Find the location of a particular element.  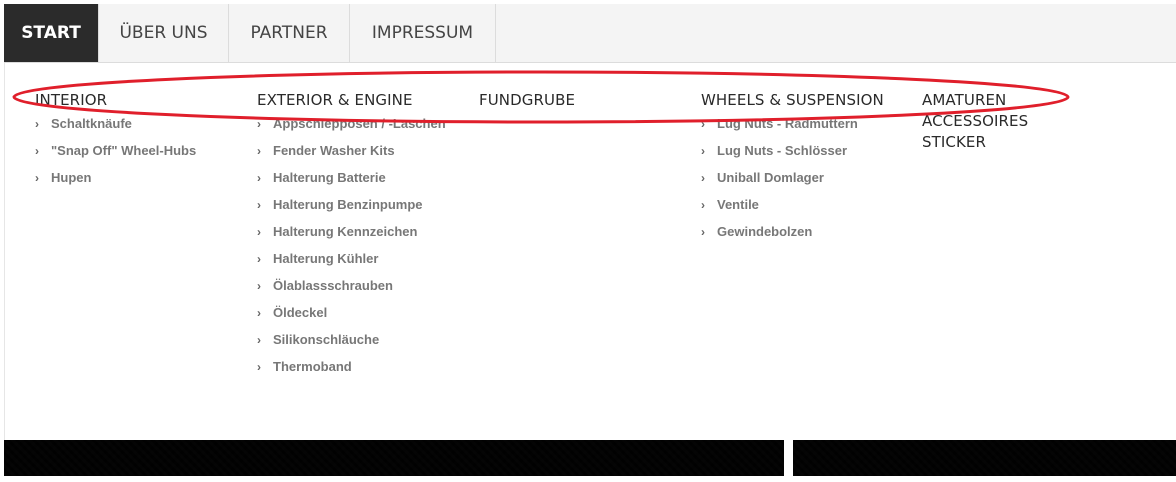

carbon-banner-left is located at coordinates (394, 458).